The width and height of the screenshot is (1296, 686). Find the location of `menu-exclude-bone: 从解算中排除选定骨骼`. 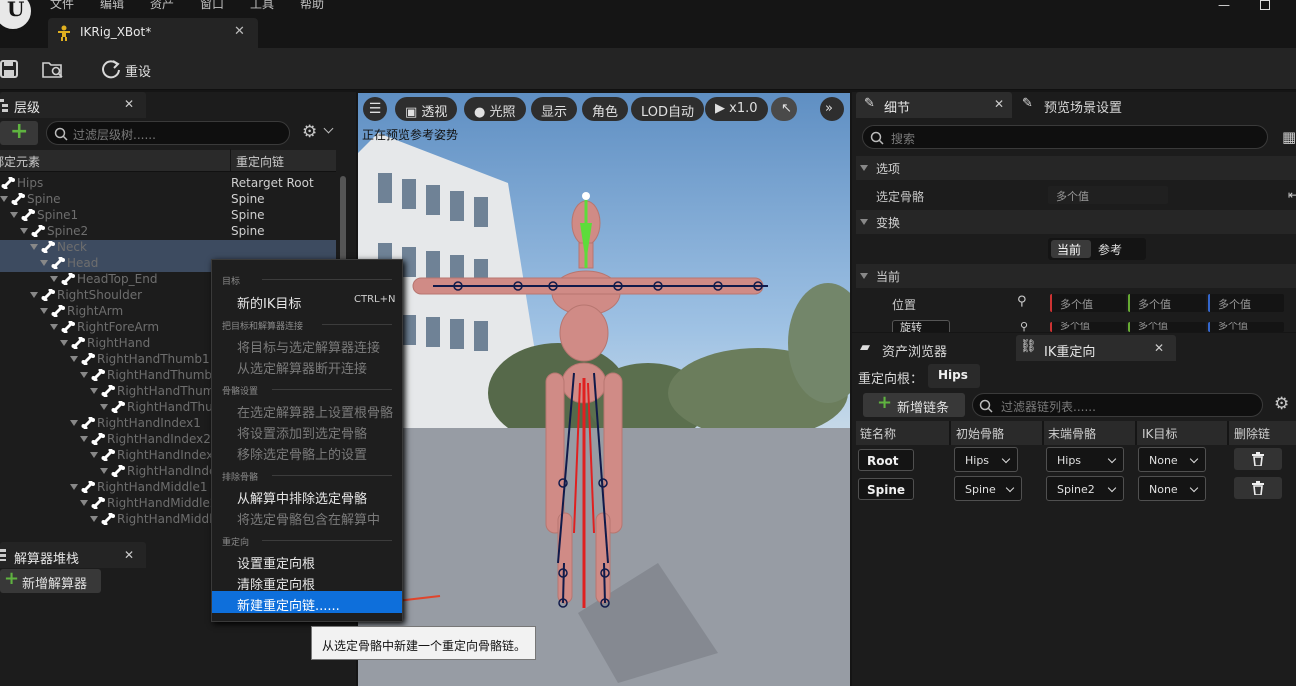

menu-exclude-bone: 从解算中排除选定骨骼 is located at coordinates (302, 497).